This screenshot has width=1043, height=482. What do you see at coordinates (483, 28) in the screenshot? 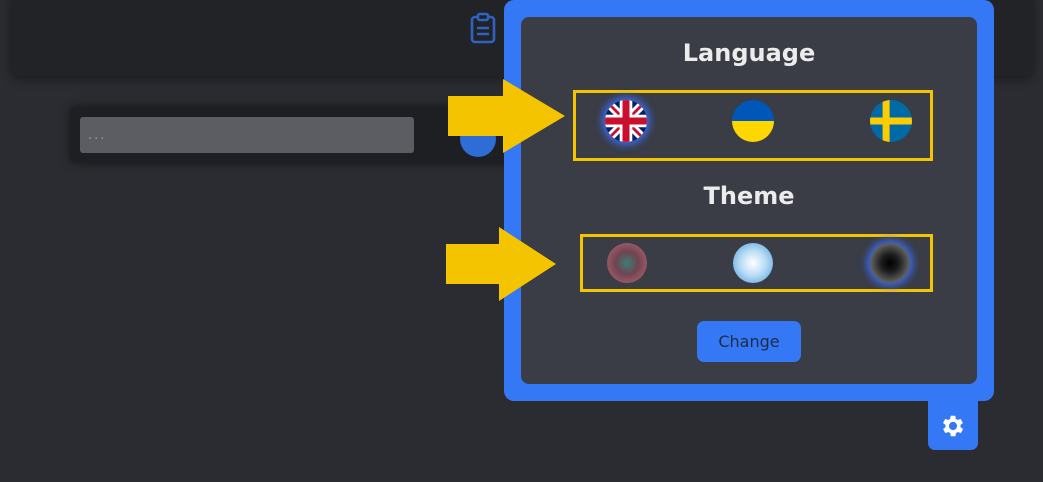
I see `clipboard-icon` at bounding box center [483, 28].